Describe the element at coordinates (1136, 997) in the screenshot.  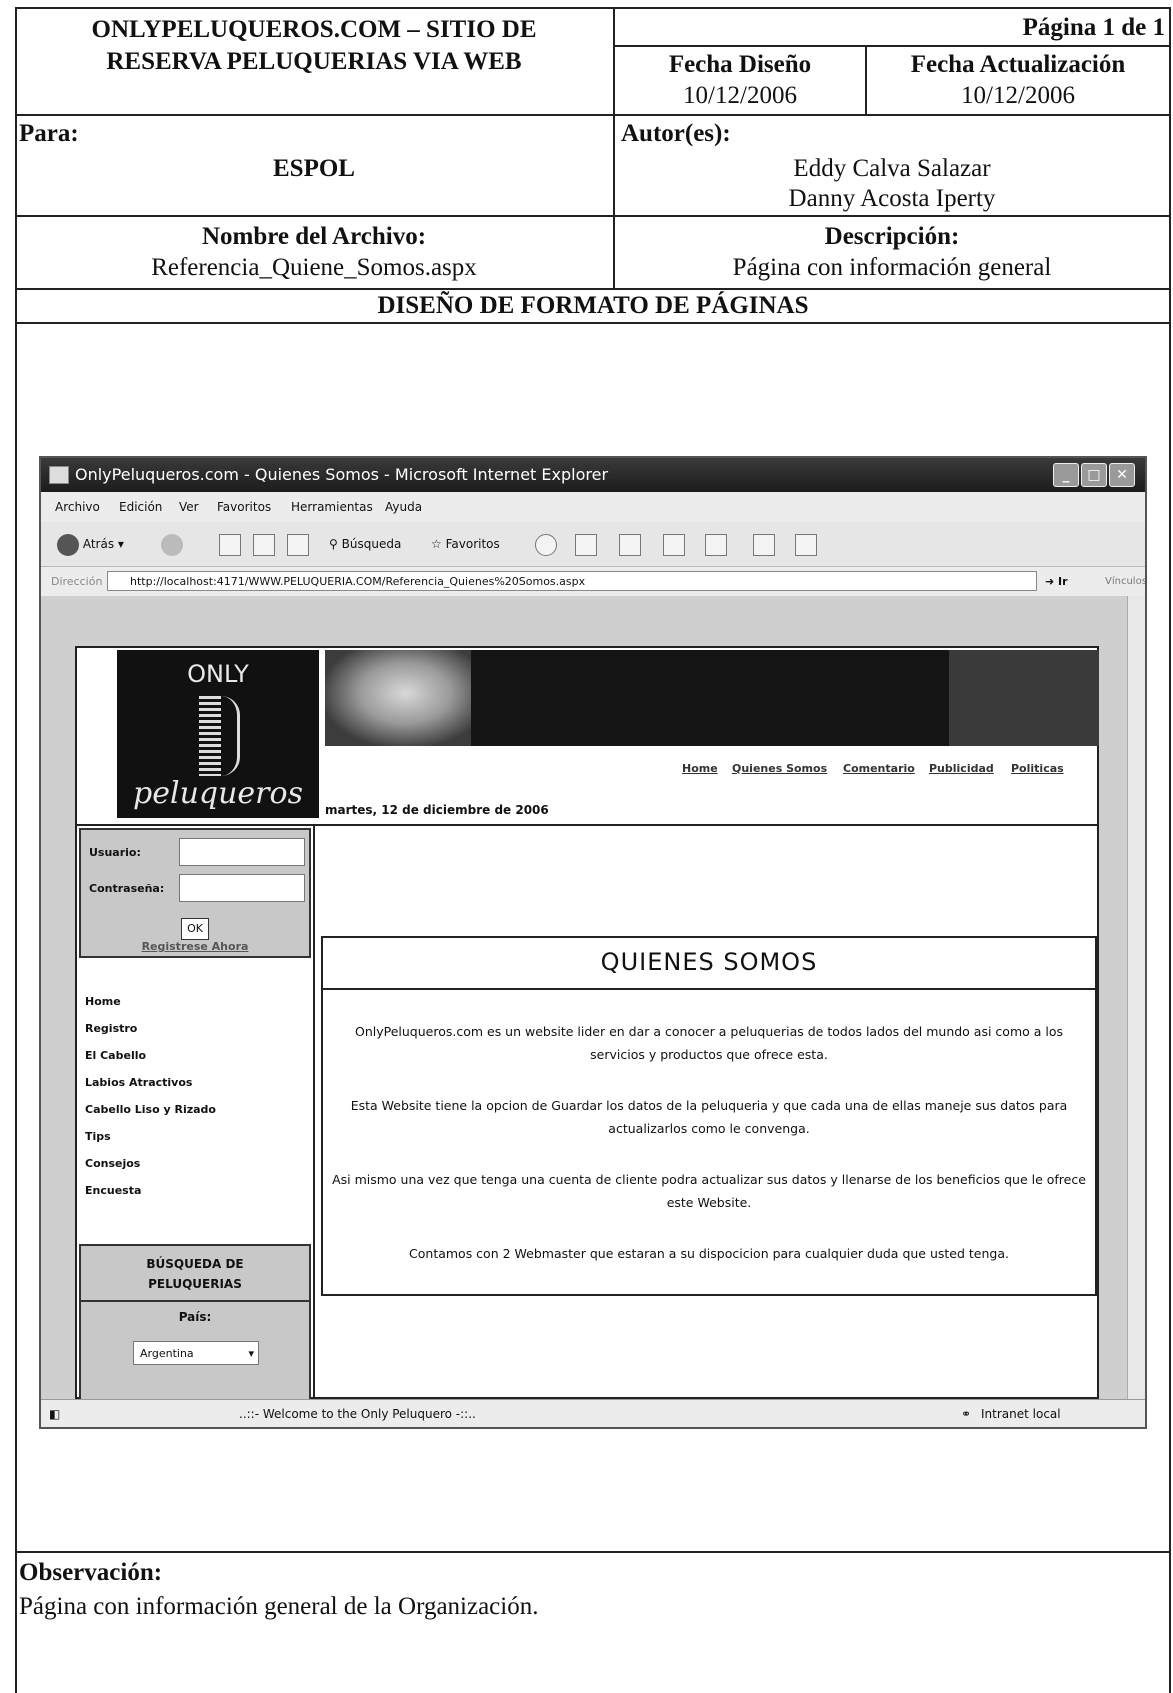
I see `vertical-scrollbar` at that location.